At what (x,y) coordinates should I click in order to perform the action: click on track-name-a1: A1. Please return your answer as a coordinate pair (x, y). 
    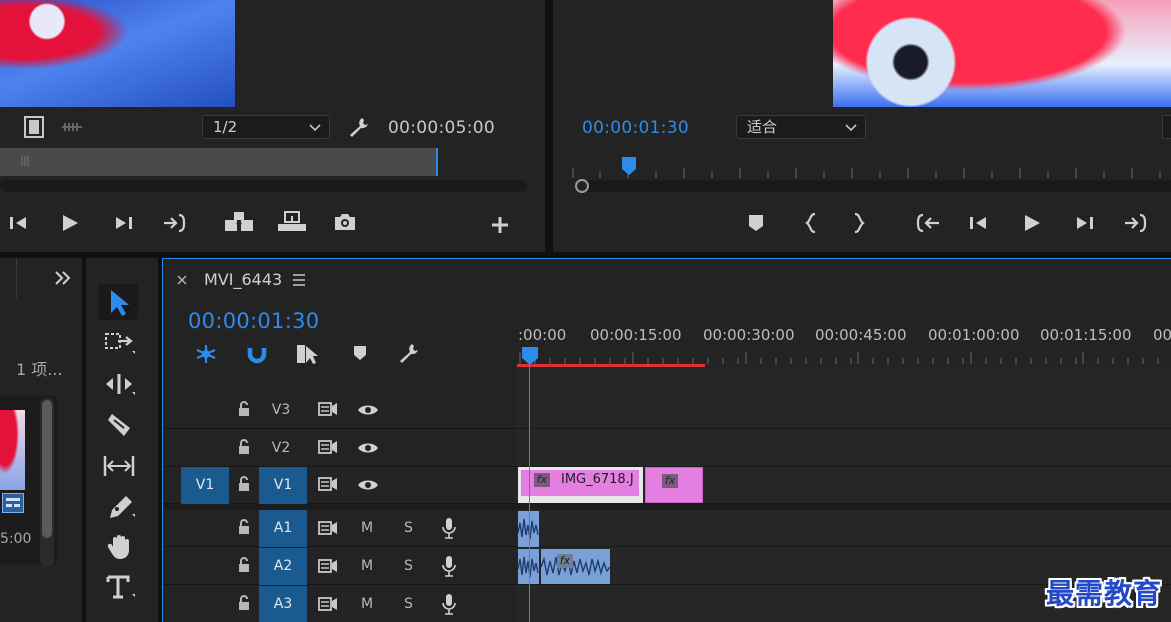
    Looking at the image, I should click on (283, 528).